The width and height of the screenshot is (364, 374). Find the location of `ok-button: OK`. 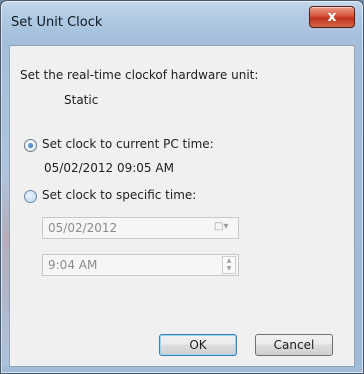

ok-button: OK is located at coordinates (198, 345).